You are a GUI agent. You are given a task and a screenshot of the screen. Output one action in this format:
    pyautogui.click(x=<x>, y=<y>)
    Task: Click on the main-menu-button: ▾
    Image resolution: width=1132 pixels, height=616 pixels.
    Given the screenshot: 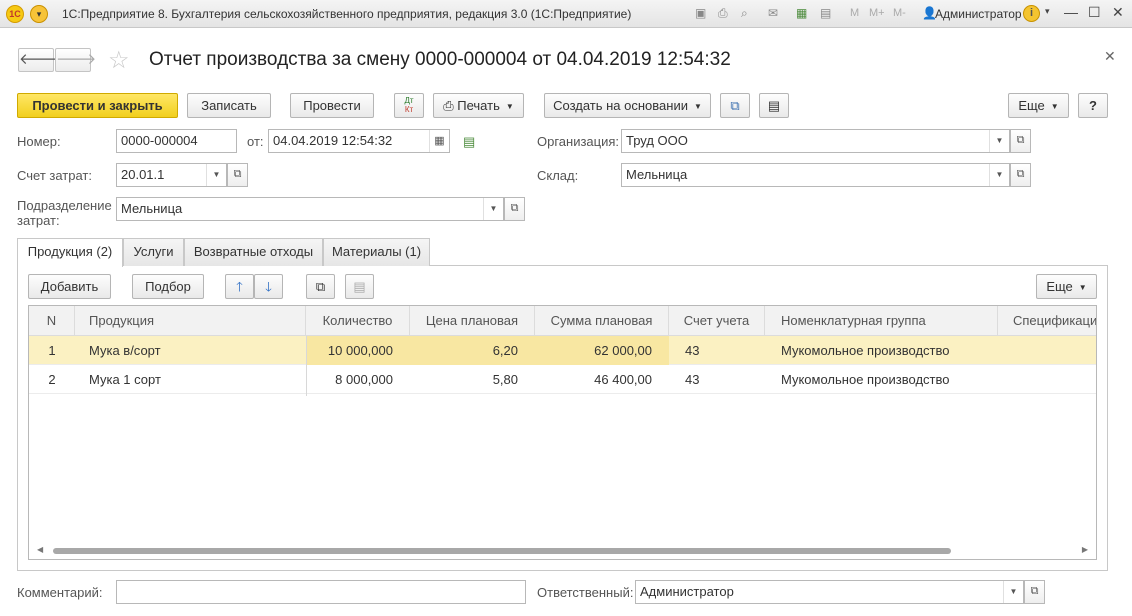 What is the action you would take?
    pyautogui.click(x=39, y=14)
    